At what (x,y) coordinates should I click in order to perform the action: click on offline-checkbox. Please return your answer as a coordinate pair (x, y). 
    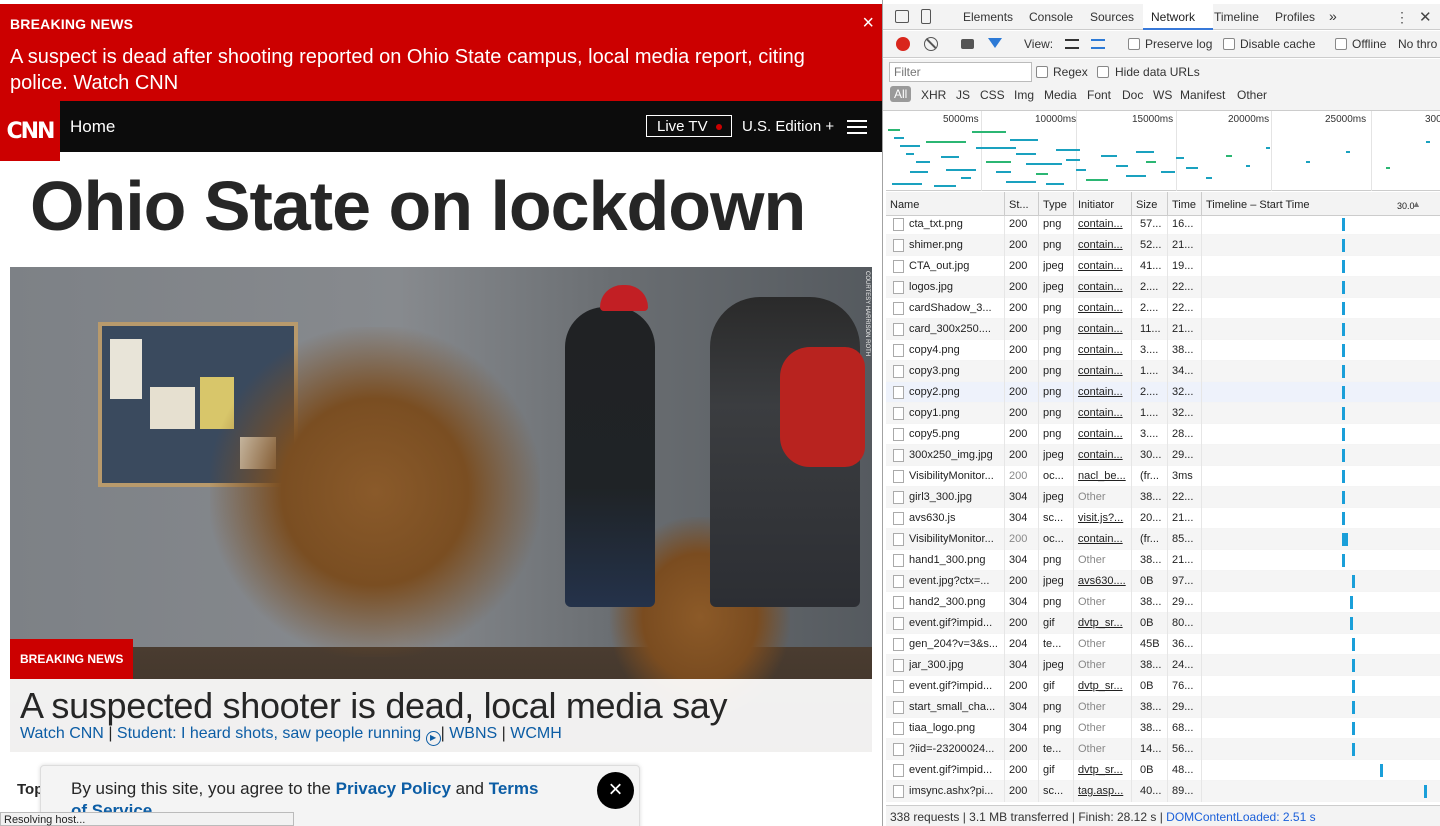
    Looking at the image, I should click on (1341, 44).